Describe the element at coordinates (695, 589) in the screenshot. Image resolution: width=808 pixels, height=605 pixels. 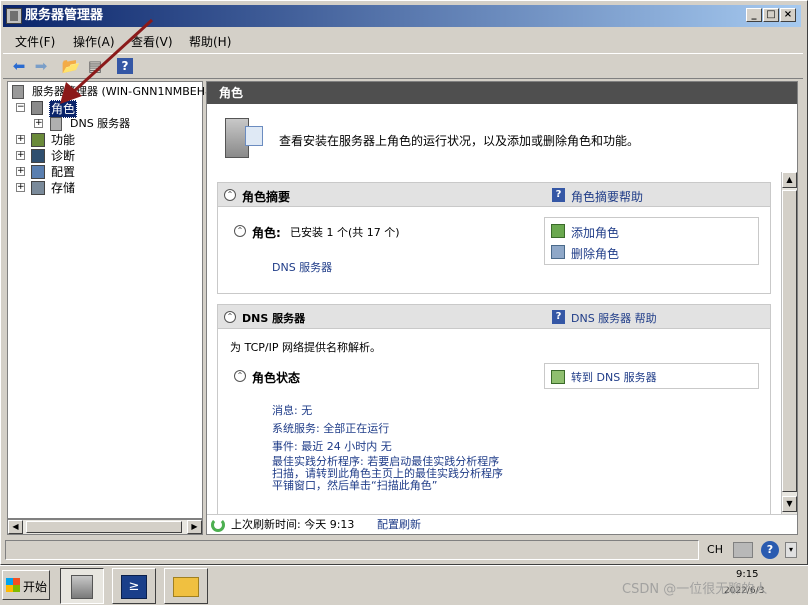
I see `watermark: CSDN @一位很无聊的人` at that location.